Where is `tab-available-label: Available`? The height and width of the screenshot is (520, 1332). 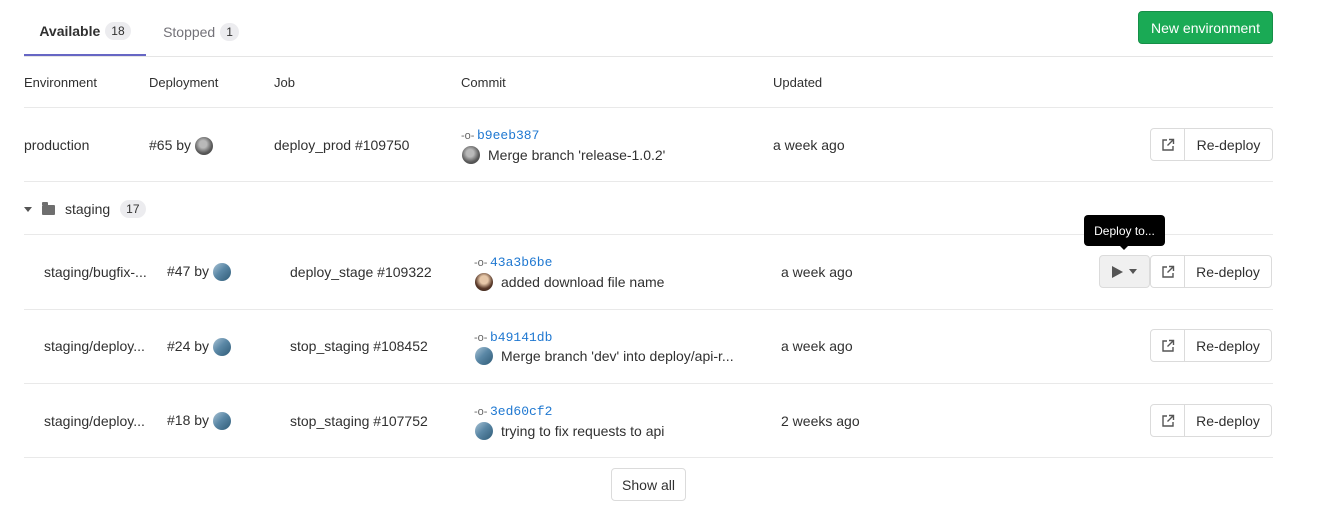
tab-available-label: Available is located at coordinates (70, 31).